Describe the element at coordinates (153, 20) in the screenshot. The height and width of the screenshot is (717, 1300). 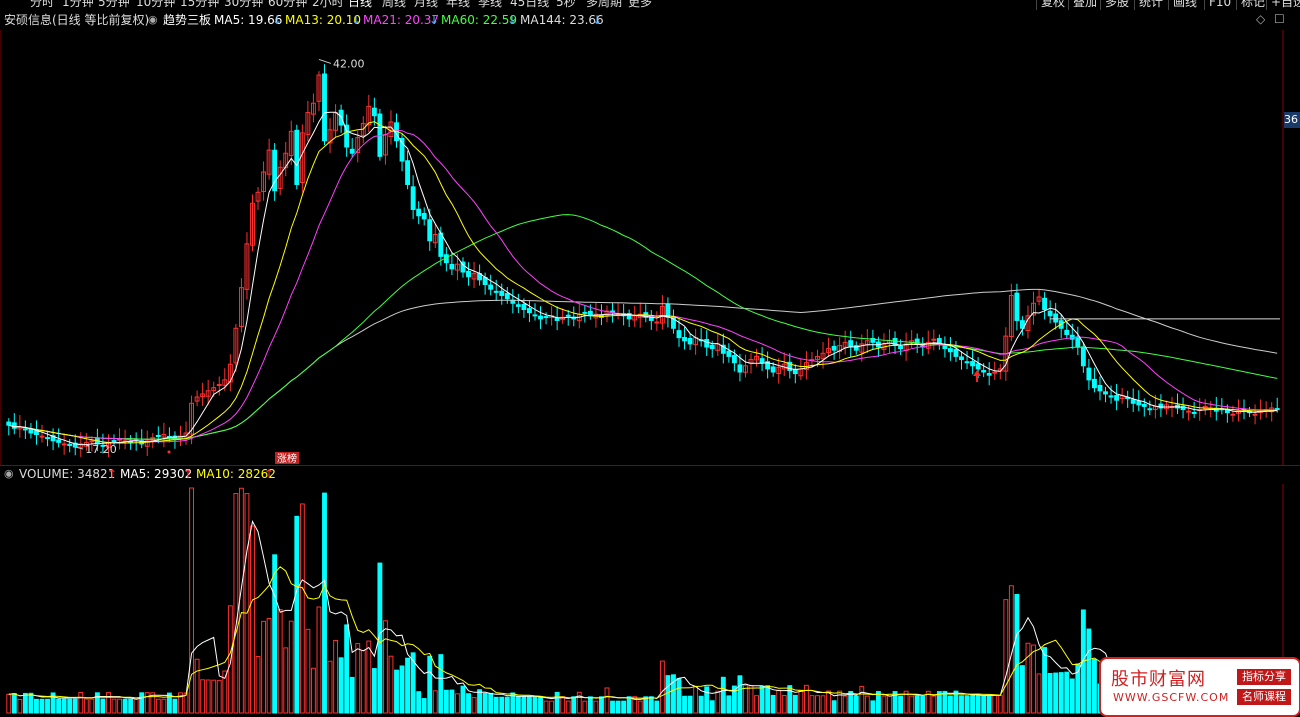
I see `indicator-toggle-icon: ◉` at that location.